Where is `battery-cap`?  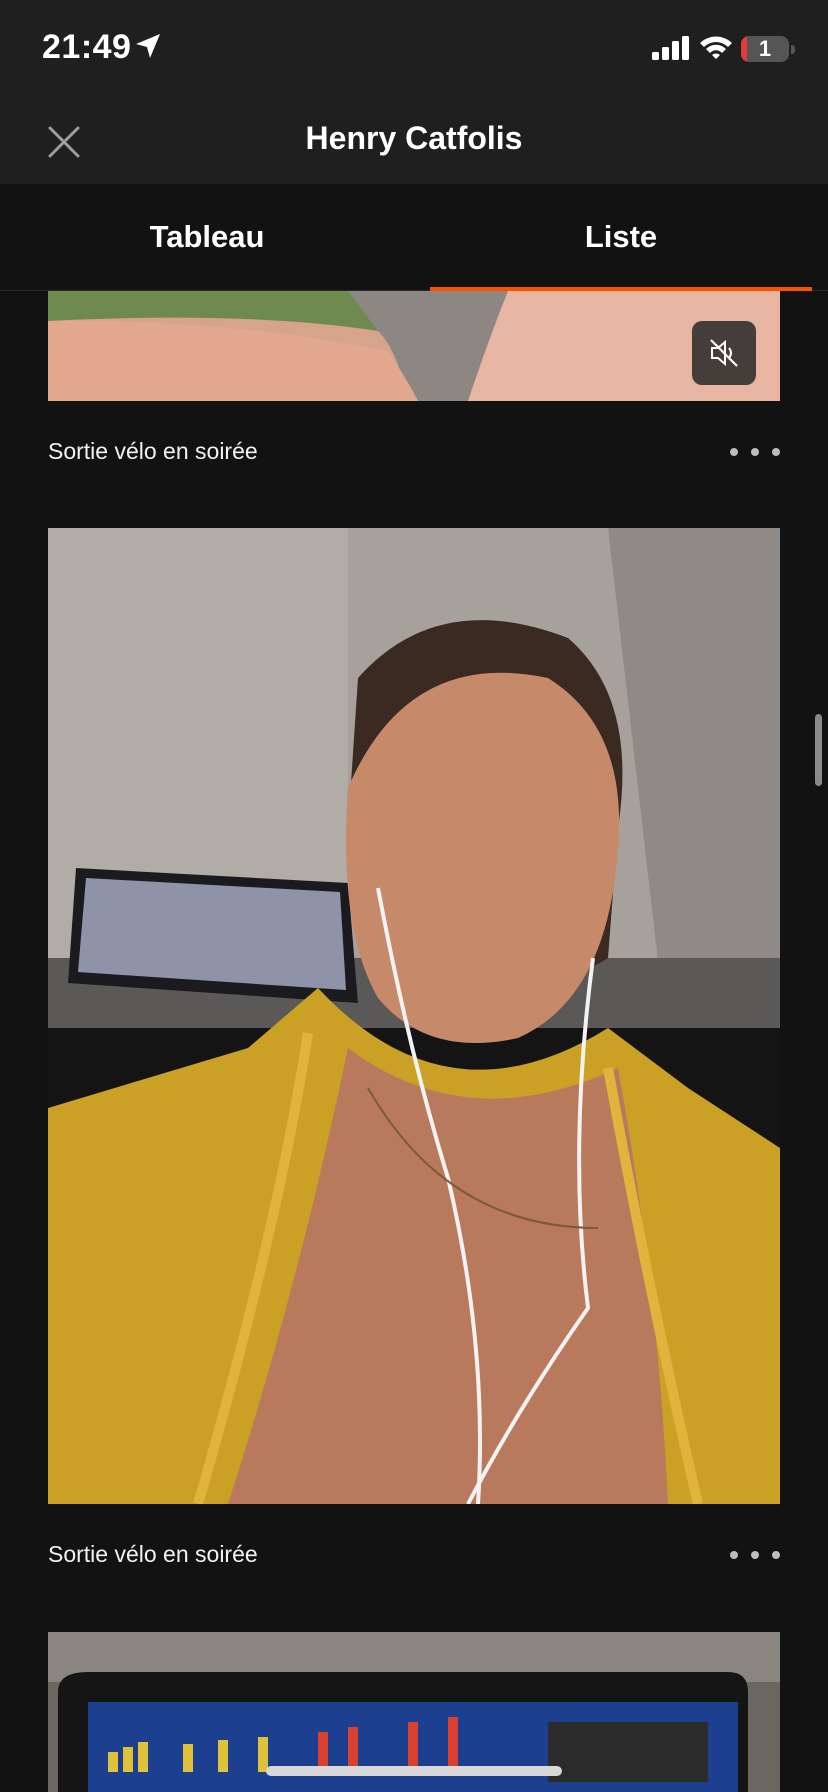
battery-cap is located at coordinates (793, 49).